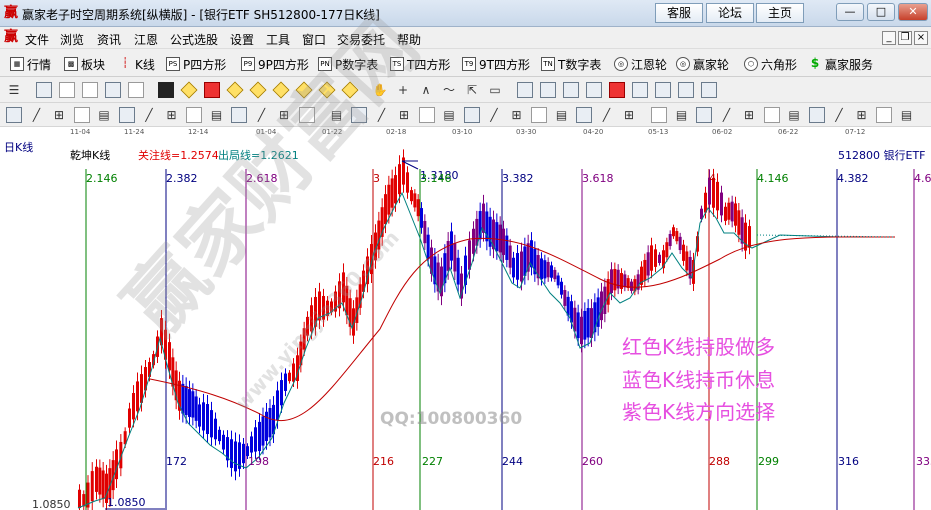  What do you see at coordinates (37, 39) in the screenshot?
I see `menu-file: 文件` at bounding box center [37, 39].